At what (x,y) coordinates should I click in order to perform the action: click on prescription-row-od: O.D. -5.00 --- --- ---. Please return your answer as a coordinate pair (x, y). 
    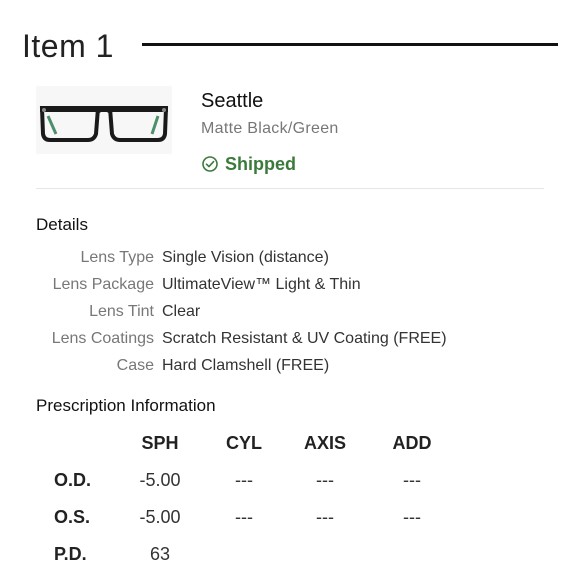
    Looking at the image, I should click on (256, 483).